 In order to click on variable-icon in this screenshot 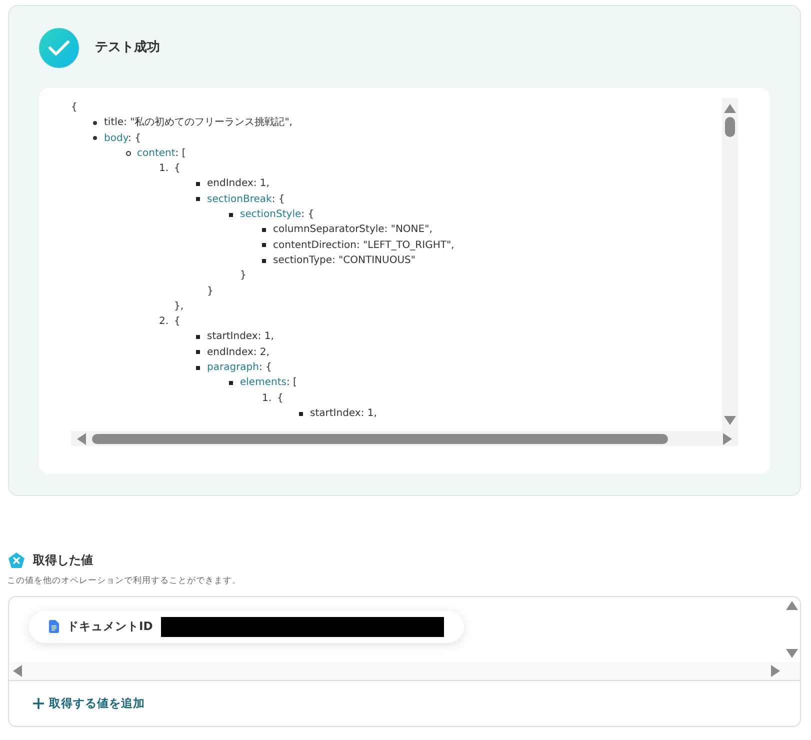, I will do `click(16, 560)`.